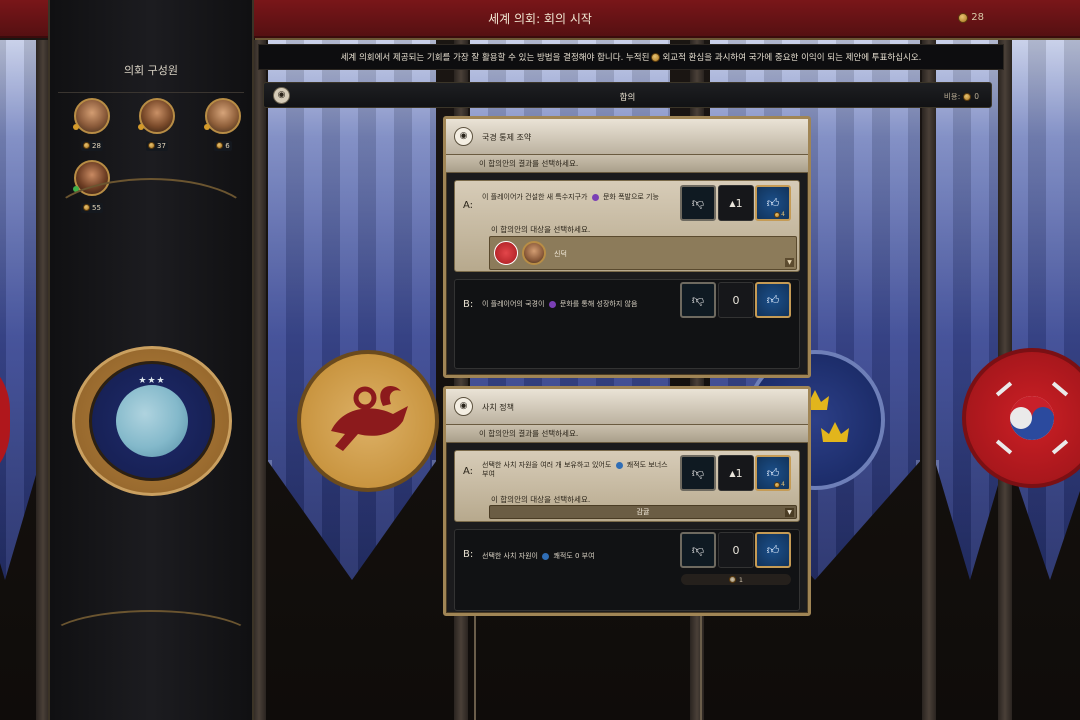 This screenshot has height=720, width=1080. Describe the element at coordinates (498, 407) in the screenshot. I see `resolution-title: 사치 정책` at that location.